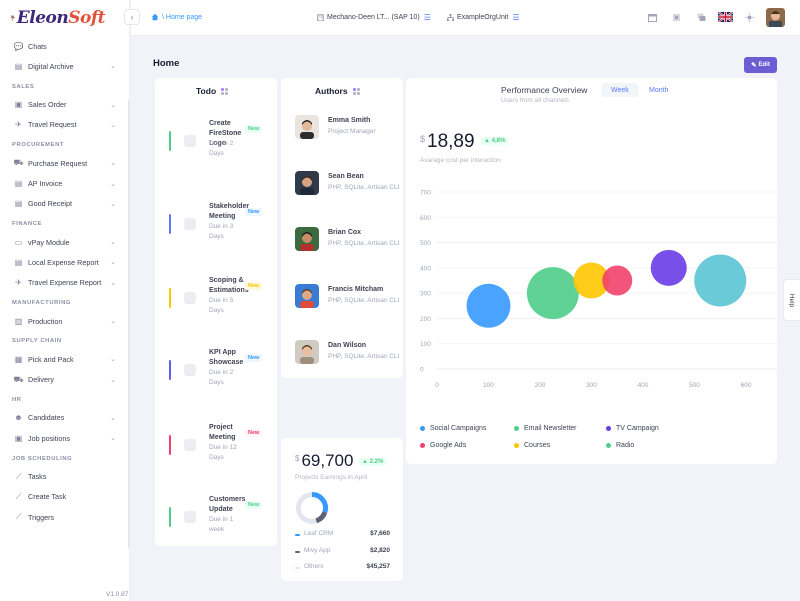 This screenshot has width=800, height=601. I want to click on earnings-row-value: $2,820, so click(380, 550).